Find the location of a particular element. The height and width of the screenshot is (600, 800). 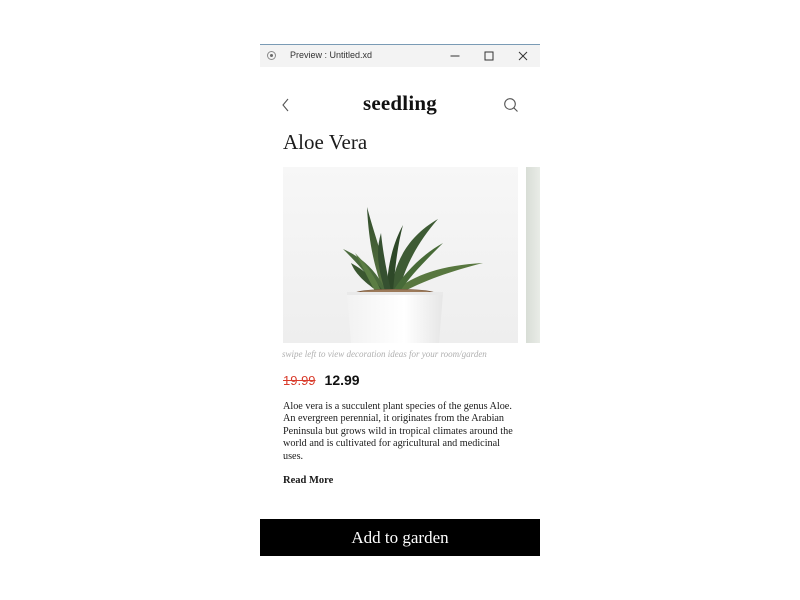

close-icon is located at coordinates (523, 56).